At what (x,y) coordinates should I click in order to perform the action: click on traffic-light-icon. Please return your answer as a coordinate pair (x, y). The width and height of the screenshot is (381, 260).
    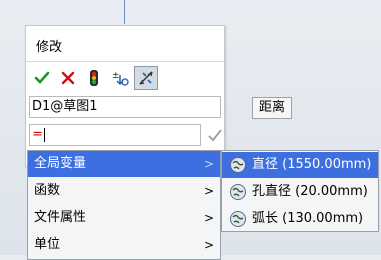
    Looking at the image, I should click on (94, 78).